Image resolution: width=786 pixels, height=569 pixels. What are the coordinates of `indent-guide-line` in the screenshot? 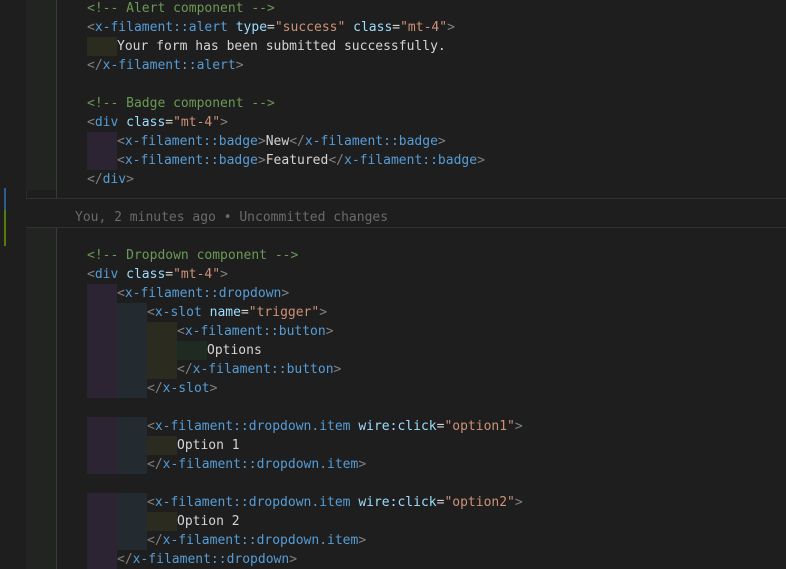 It's located at (56, 284).